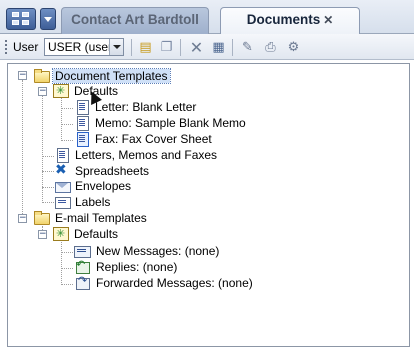  Describe the element at coordinates (170, 123) in the screenshot. I see `tree-item-memo-sample: Memo: Sample Blank Memo` at that location.